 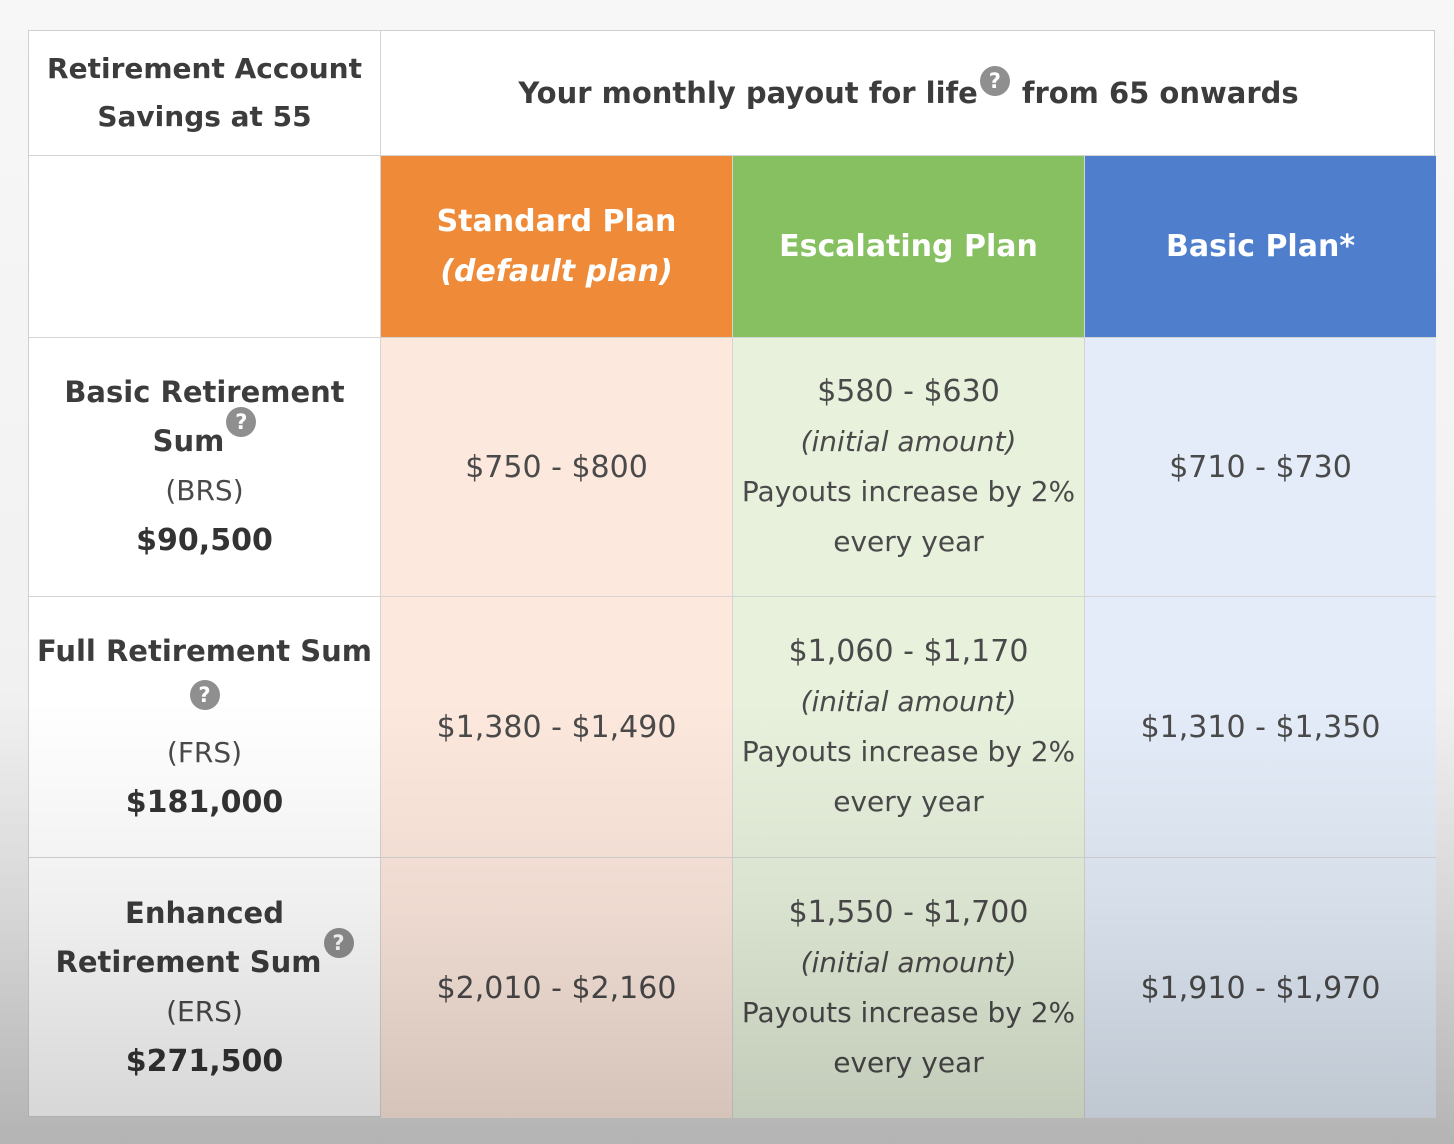 I want to click on table-title-part1: Your monthly payout for life, so click(x=748, y=93).